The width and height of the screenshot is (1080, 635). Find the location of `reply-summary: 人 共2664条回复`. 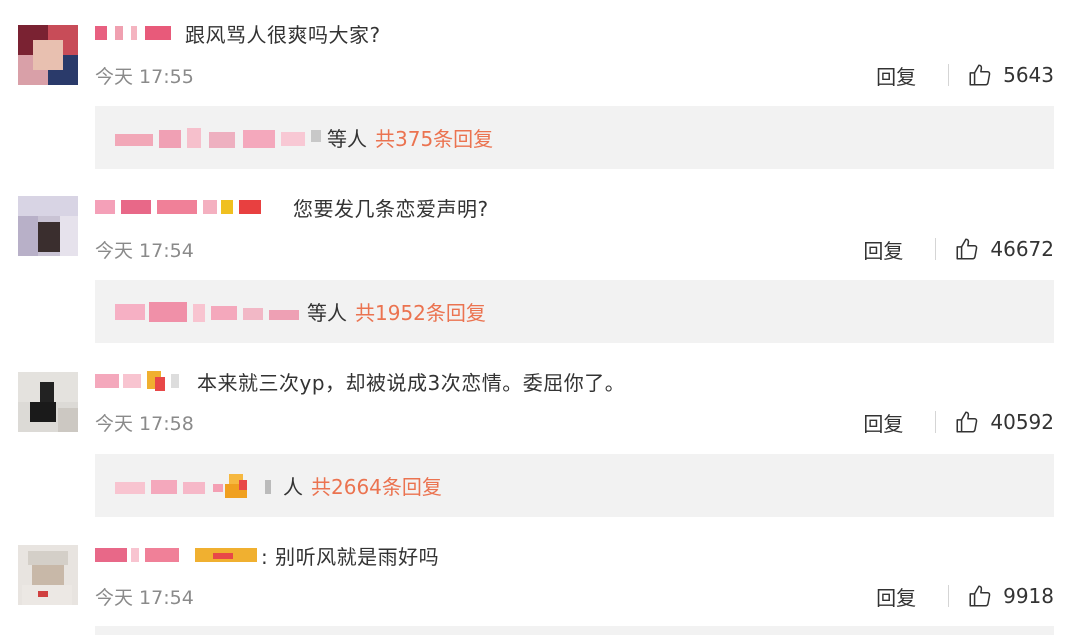

reply-summary: 人 共2664条回复 is located at coordinates (574, 485).